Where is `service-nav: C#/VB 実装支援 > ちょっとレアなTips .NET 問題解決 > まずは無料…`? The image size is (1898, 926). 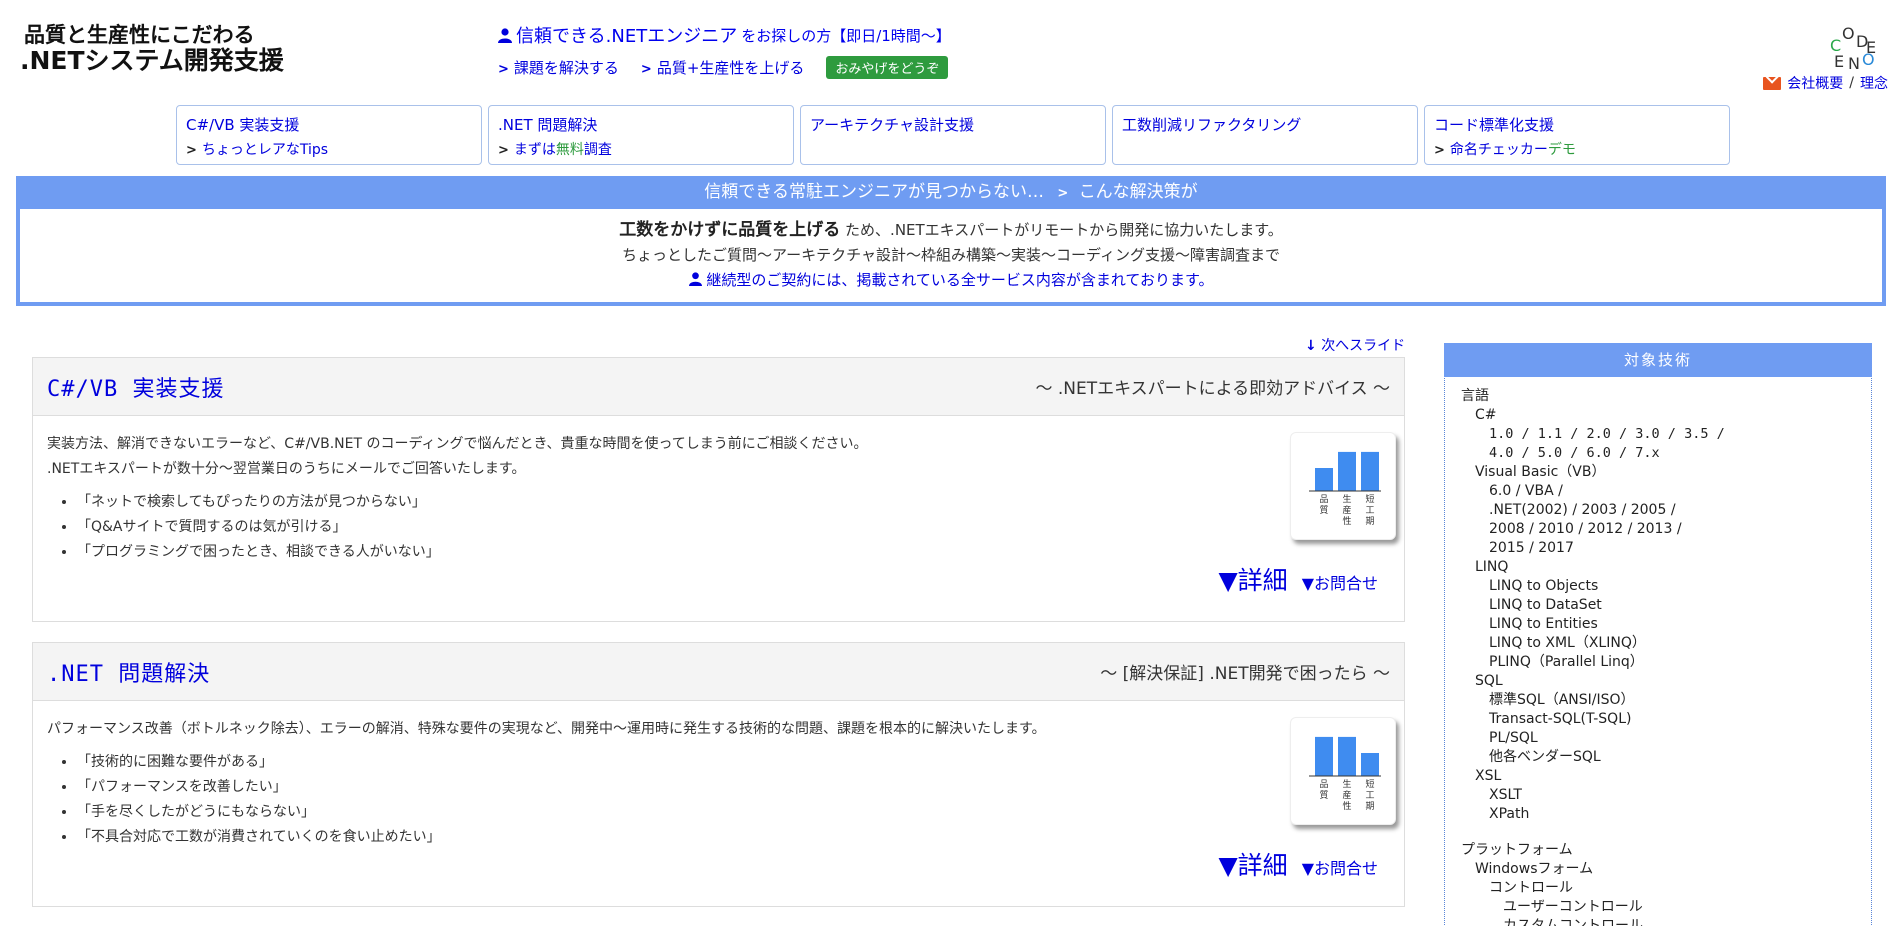
service-nav: C#/VB 実装支援 > ちょっとレアなTips .NET 問題解決 > まずは無料… is located at coordinates (953, 135).